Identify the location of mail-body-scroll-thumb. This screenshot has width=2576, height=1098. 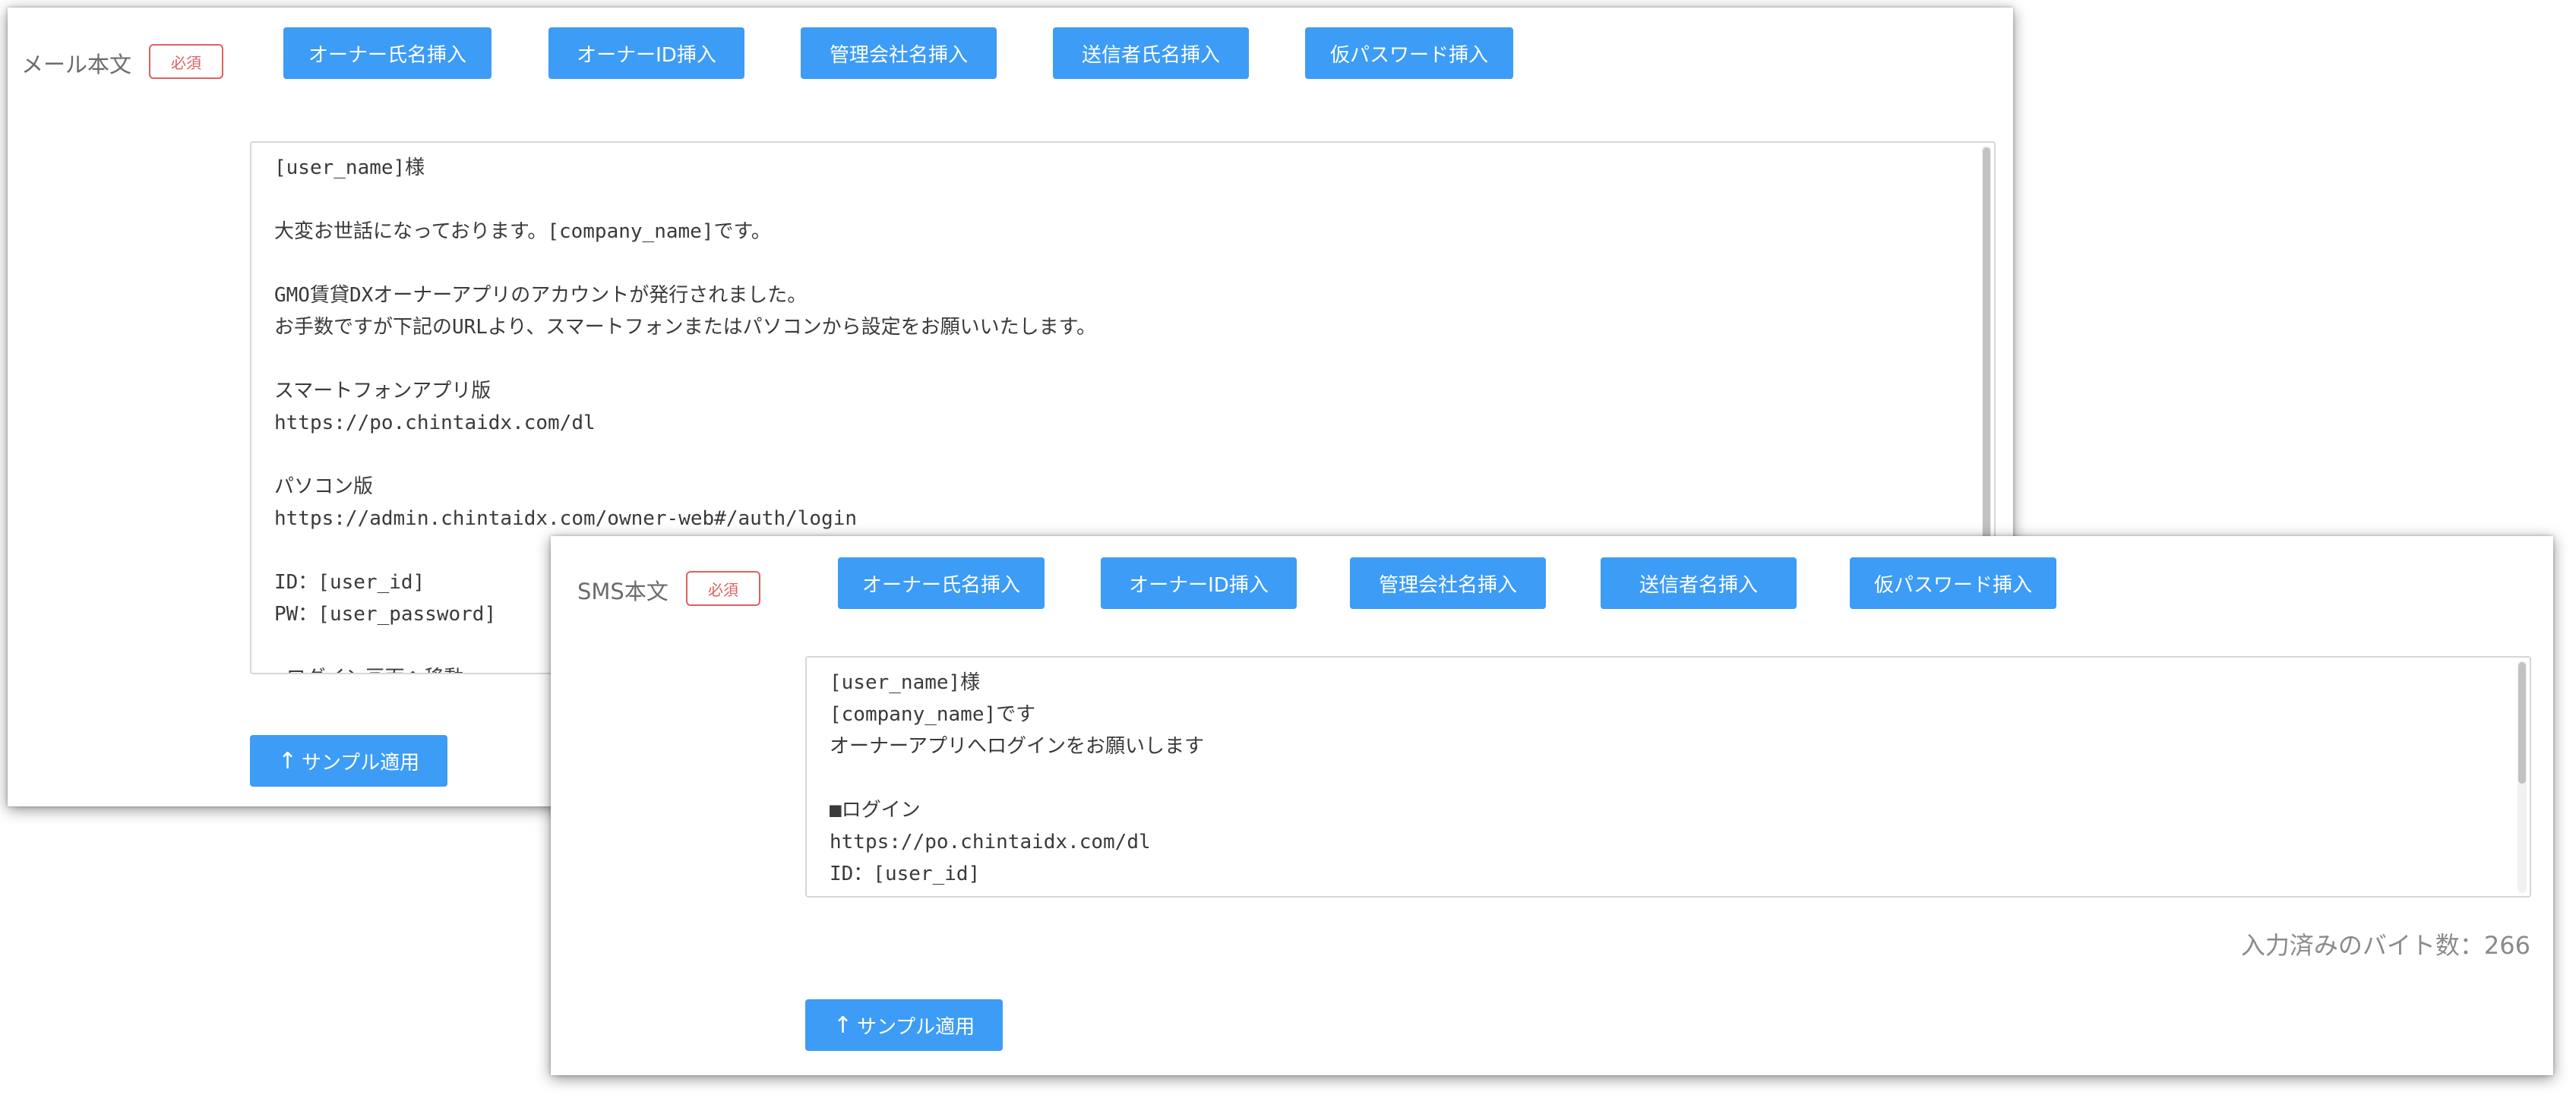
(1986, 344).